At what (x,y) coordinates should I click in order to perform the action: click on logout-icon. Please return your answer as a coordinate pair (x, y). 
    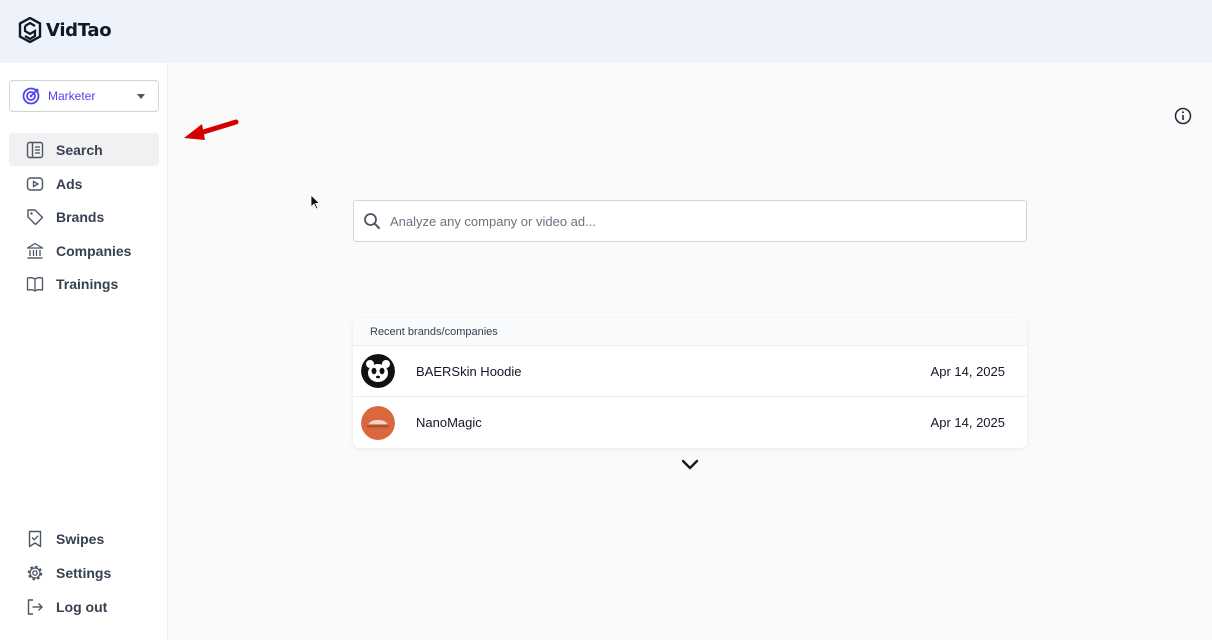
    Looking at the image, I should click on (35, 607).